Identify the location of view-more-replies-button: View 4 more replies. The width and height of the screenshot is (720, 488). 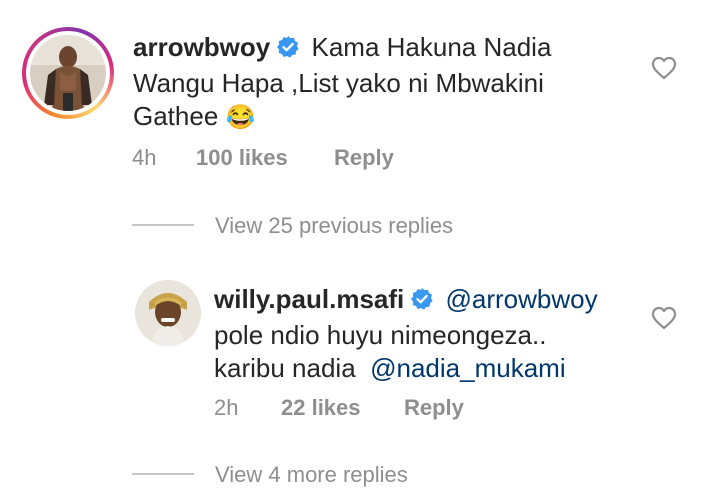
(311, 475).